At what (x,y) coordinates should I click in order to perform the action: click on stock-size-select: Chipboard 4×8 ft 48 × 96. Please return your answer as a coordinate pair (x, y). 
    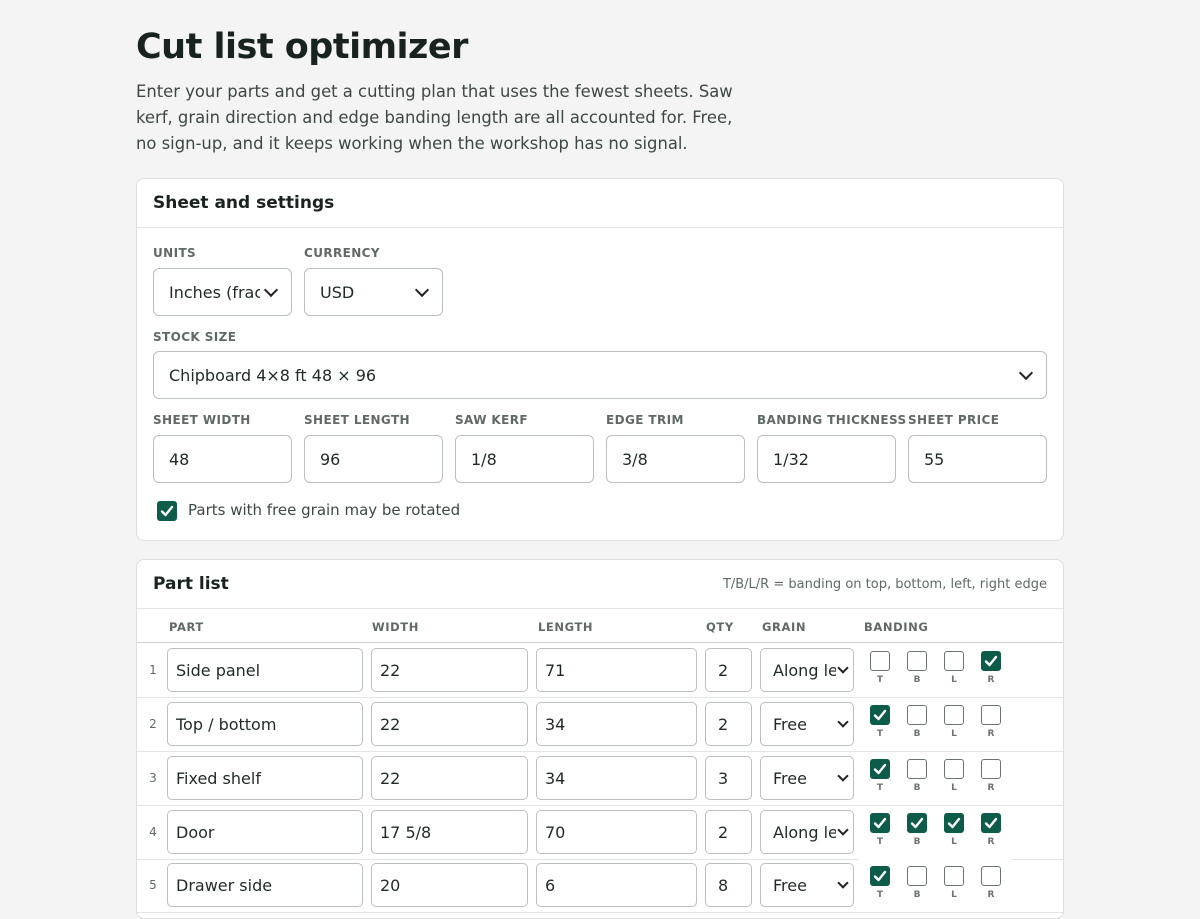
    Looking at the image, I should click on (600, 375).